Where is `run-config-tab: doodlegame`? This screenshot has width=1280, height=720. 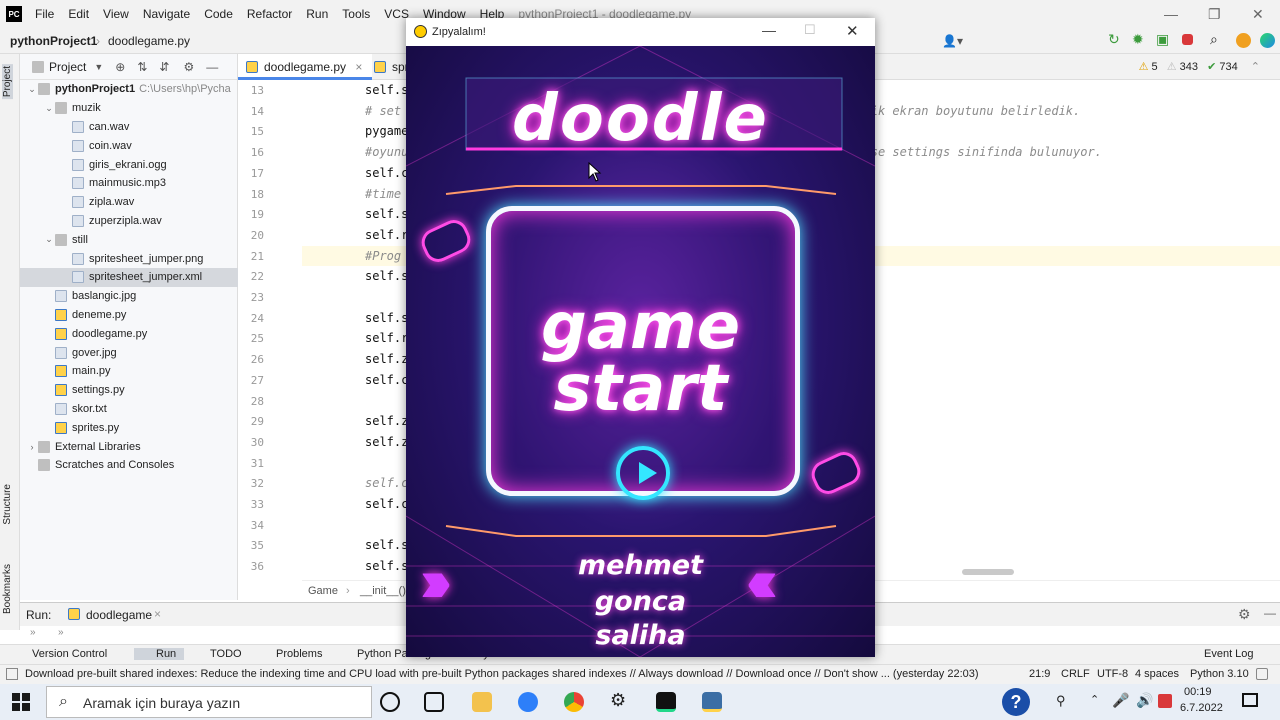 run-config-tab: doodlegame is located at coordinates (119, 615).